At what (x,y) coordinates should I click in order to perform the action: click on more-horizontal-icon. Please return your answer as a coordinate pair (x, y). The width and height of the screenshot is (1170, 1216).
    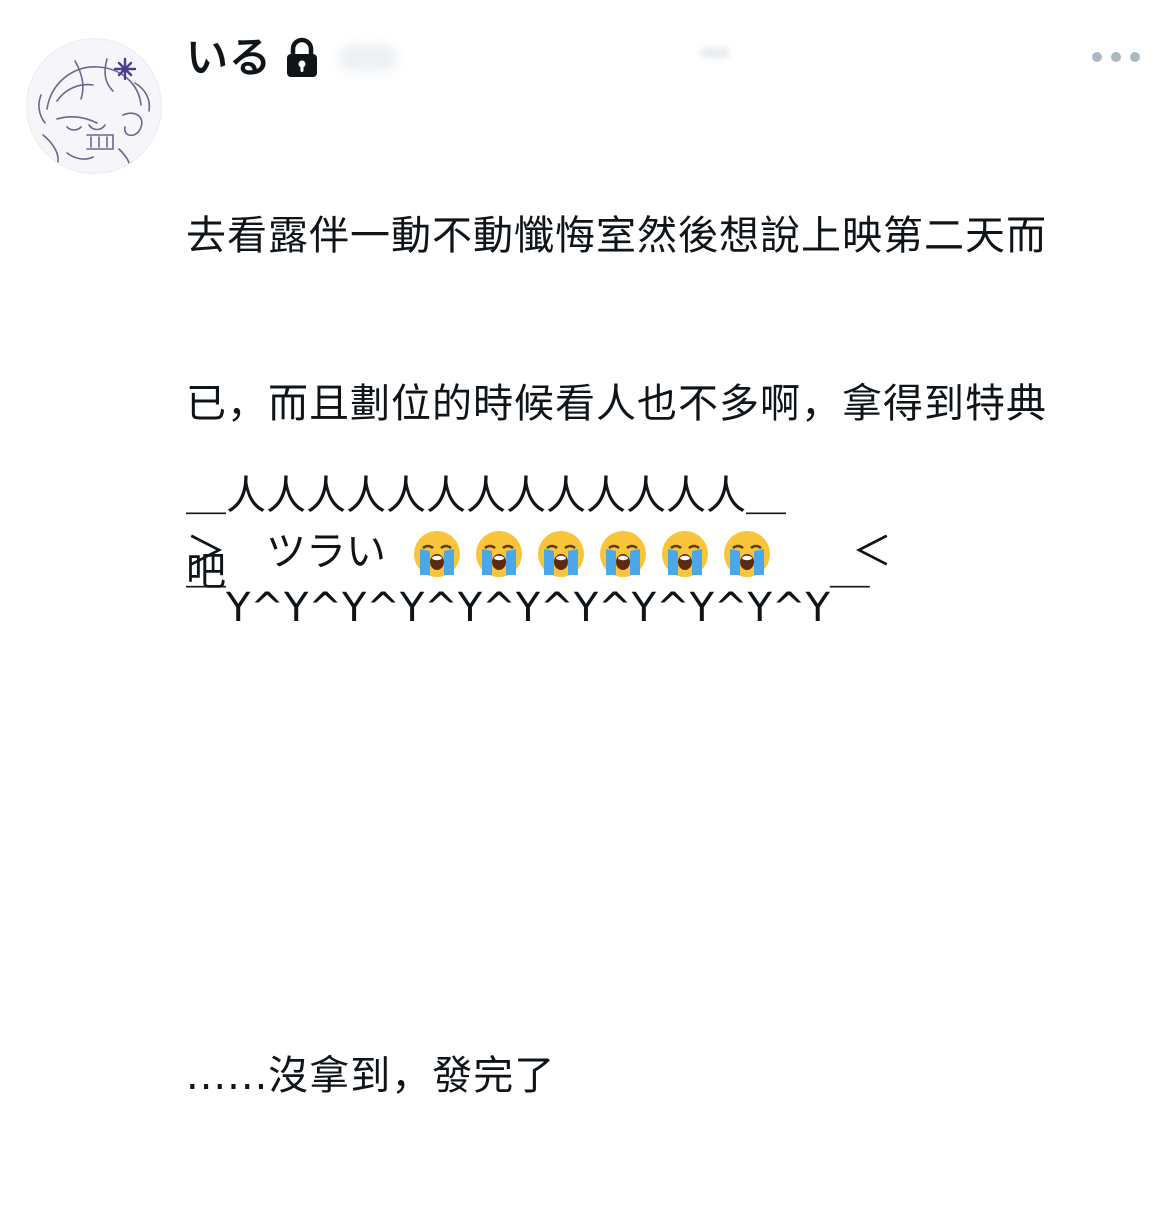
    Looking at the image, I should click on (1116, 57).